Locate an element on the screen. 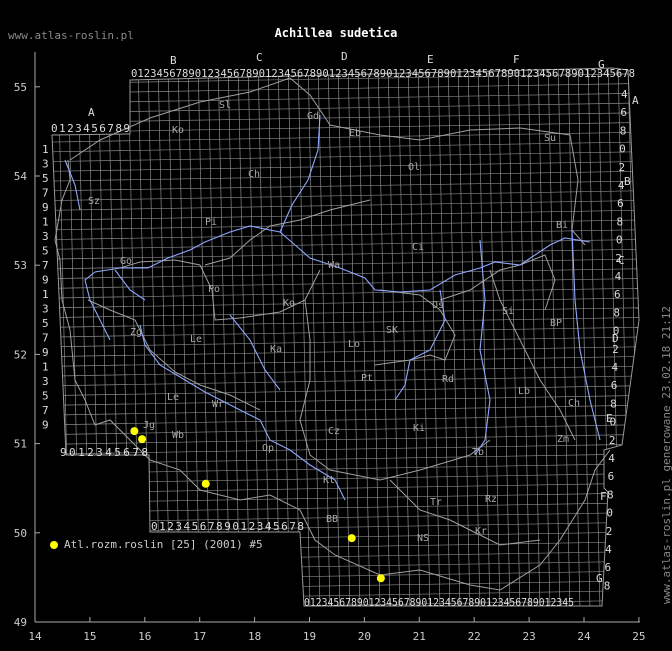 The height and width of the screenshot is (651, 672). grid-letter-top: B is located at coordinates (173, 60).